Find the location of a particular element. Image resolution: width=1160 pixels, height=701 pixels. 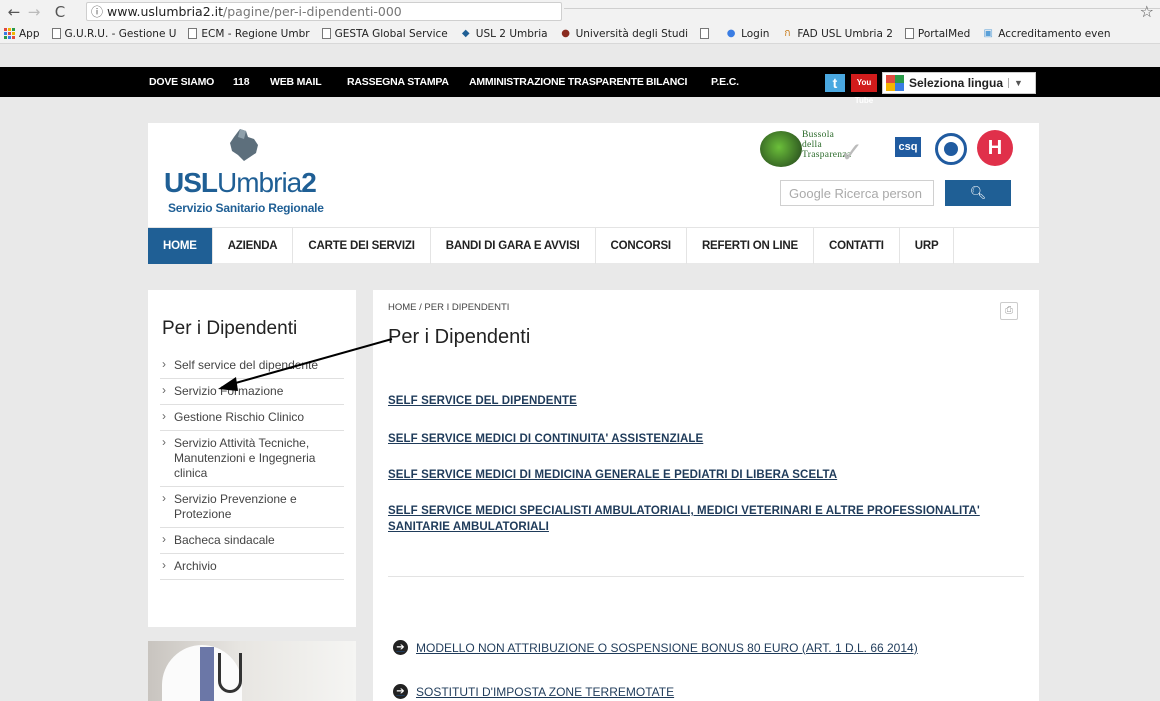

url-path: /pagine/per-i-dipendenti-000 is located at coordinates (312, 11).